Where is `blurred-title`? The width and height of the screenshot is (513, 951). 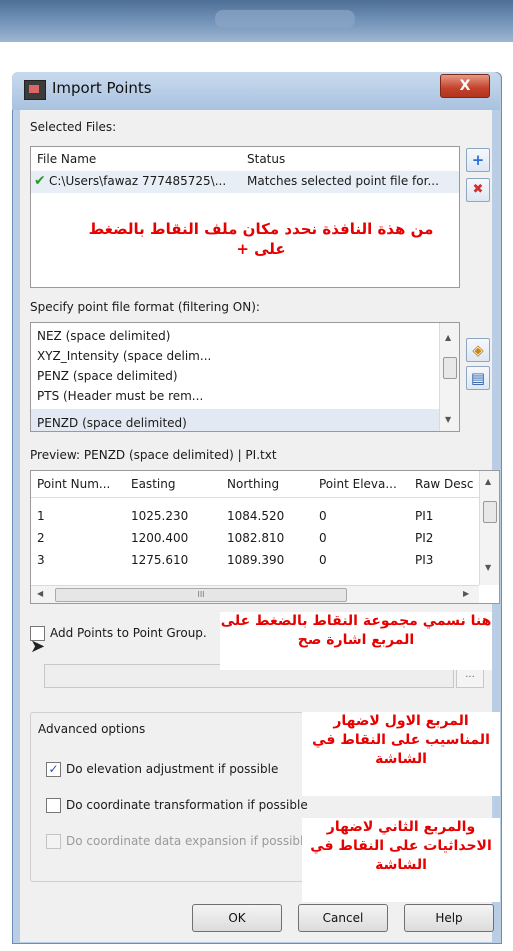
blurred-title is located at coordinates (285, 19).